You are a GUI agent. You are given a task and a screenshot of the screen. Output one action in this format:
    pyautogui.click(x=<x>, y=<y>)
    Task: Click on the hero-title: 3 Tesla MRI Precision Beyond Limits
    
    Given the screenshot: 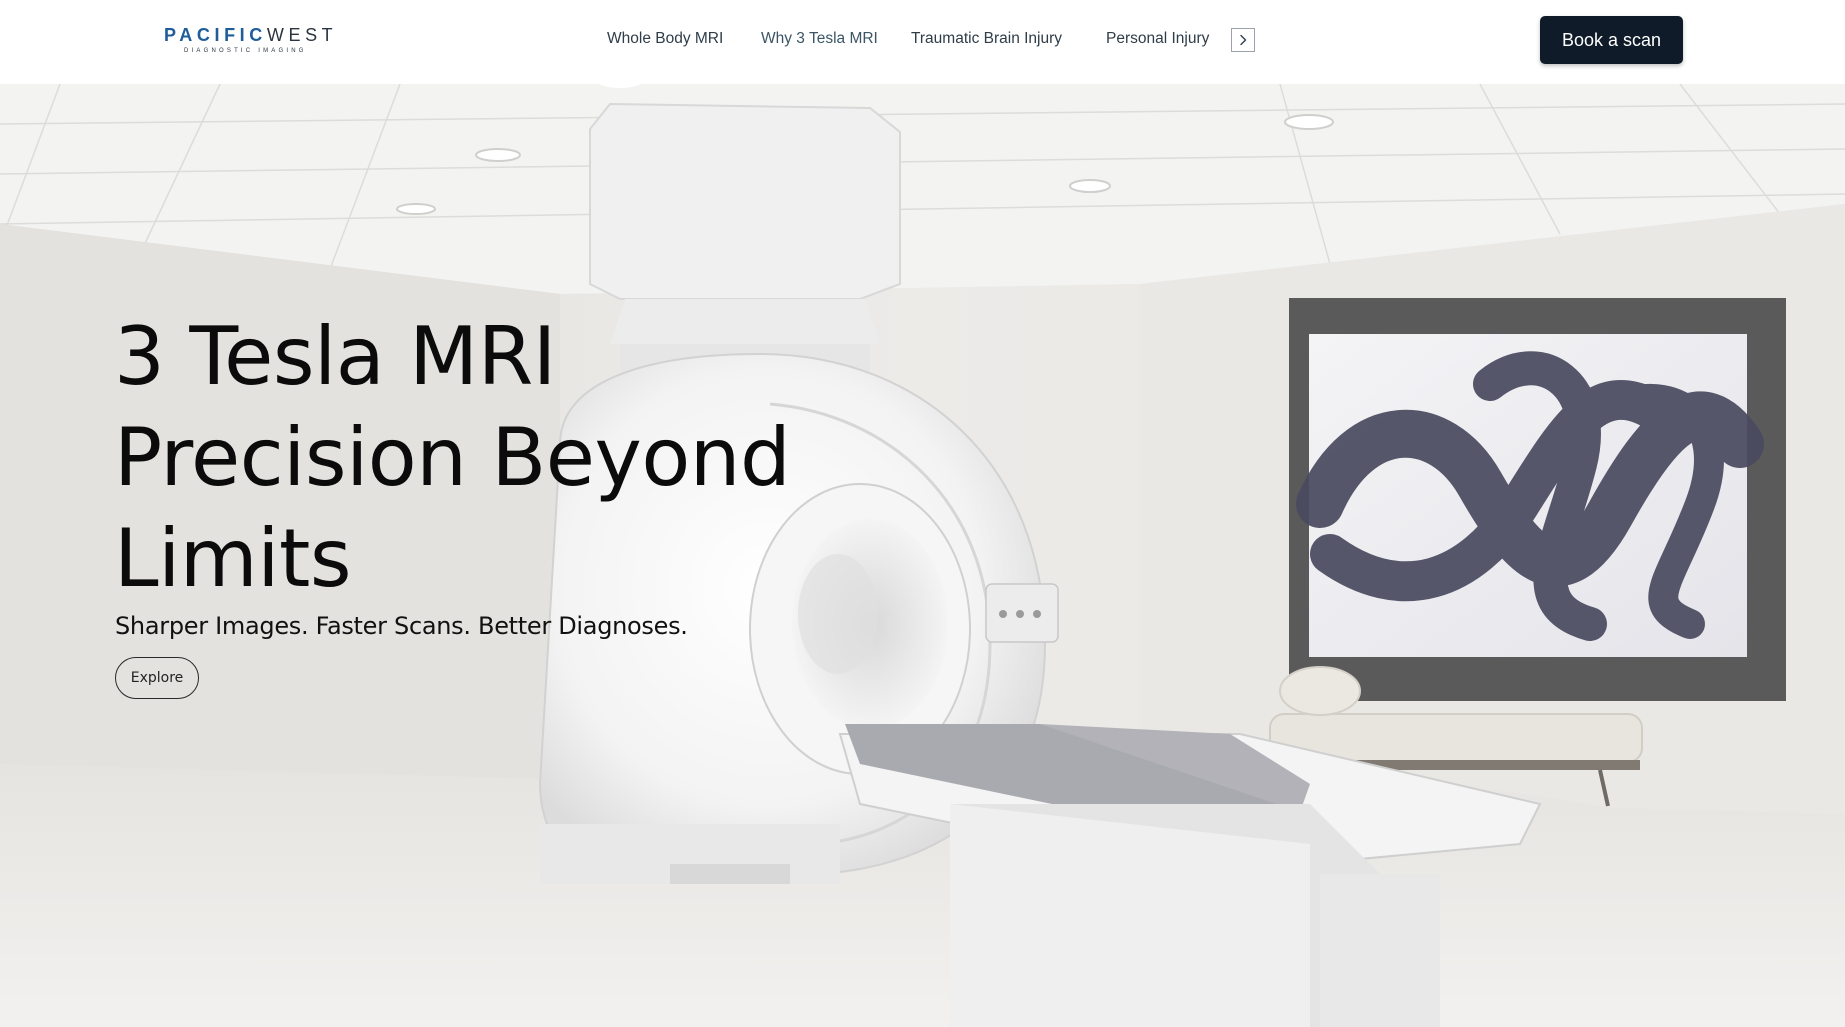 What is the action you would take?
    pyautogui.click(x=564, y=457)
    